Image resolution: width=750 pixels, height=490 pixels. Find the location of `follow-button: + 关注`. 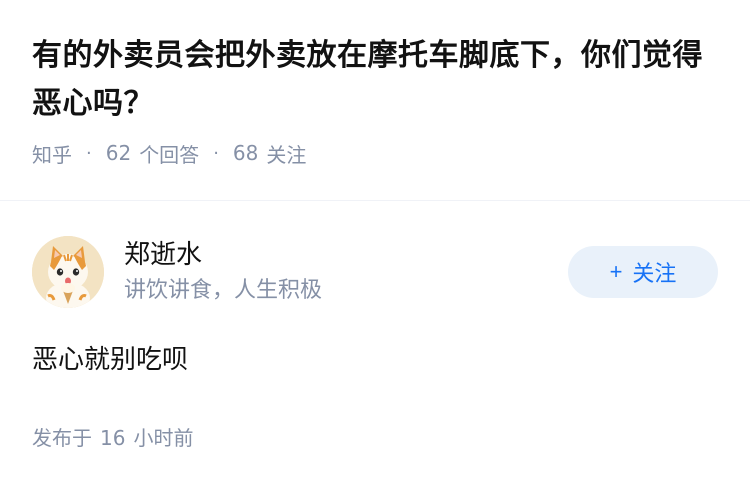

follow-button: + 关注 is located at coordinates (643, 272).